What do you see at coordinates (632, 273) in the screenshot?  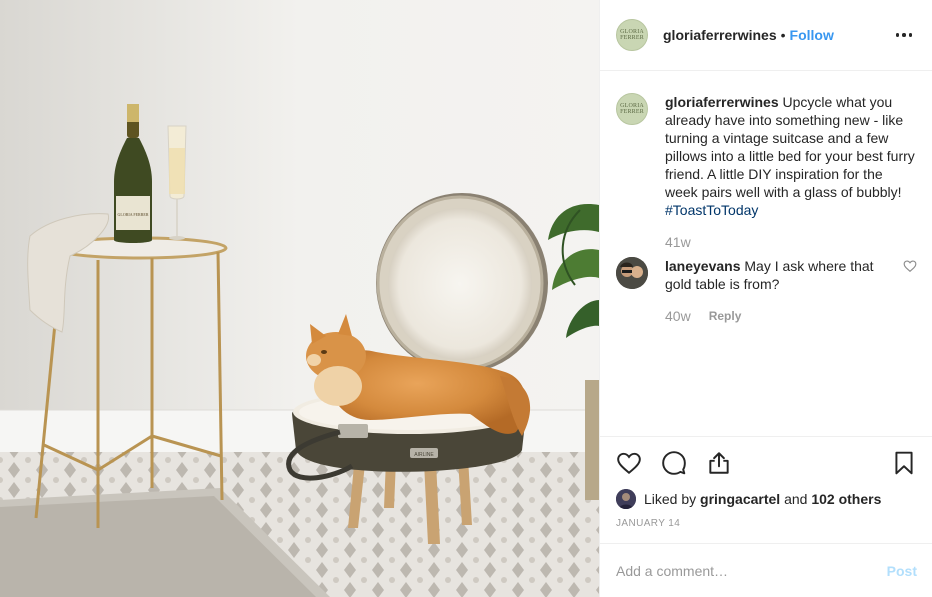 I see `commenter-avatar` at bounding box center [632, 273].